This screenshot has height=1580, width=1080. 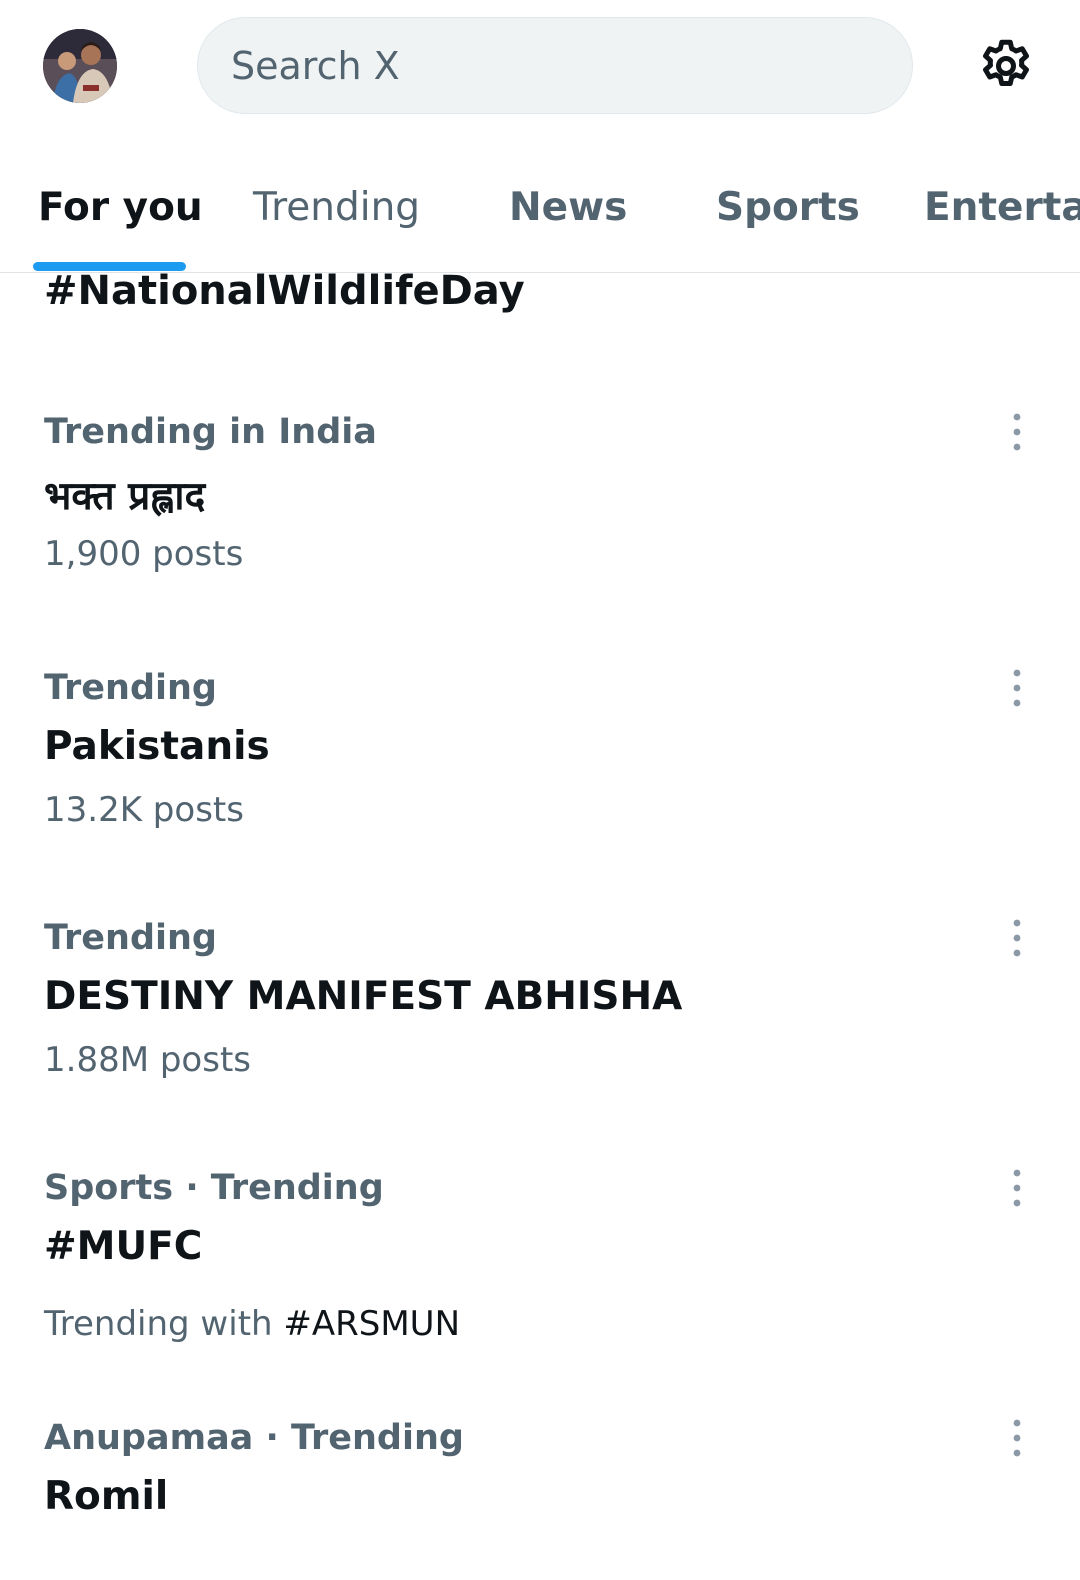 I want to click on trend-post-count: 1,900 posts, so click(x=144, y=554).